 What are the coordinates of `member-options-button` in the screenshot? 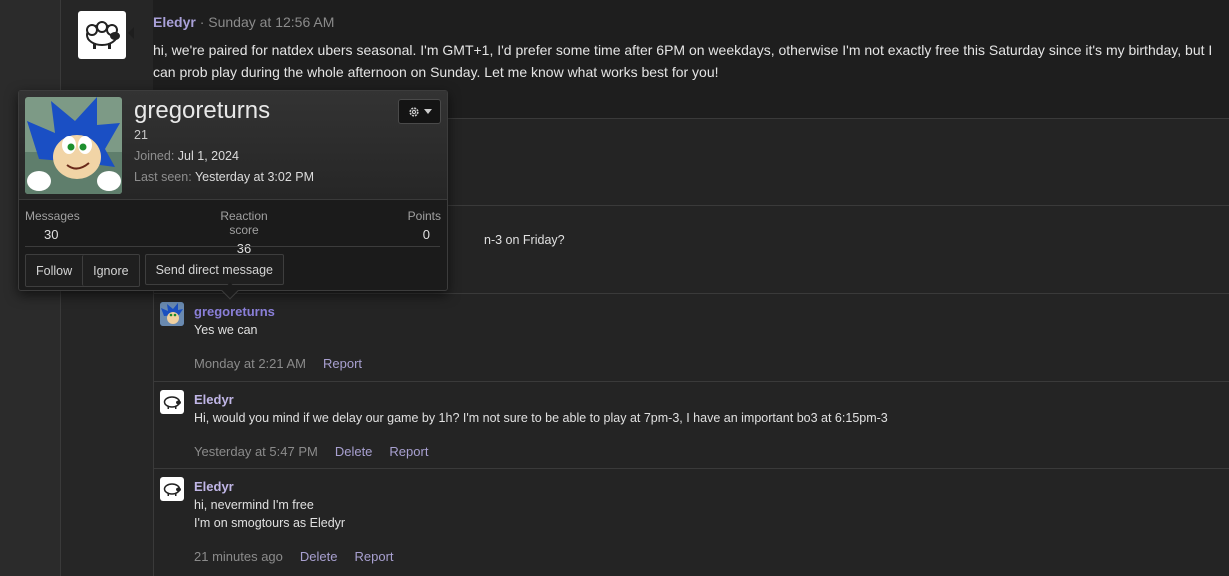 It's located at (419, 111).